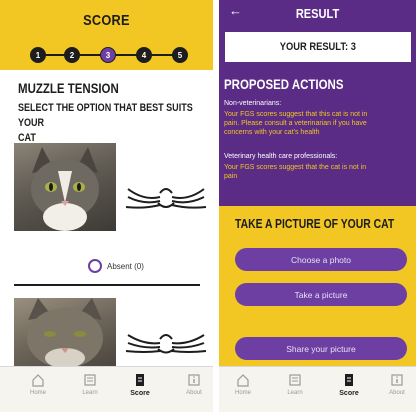 Image resolution: width=416 pixels, height=412 pixels. What do you see at coordinates (231, 176) in the screenshot?
I see `vet-line: pain` at bounding box center [231, 176].